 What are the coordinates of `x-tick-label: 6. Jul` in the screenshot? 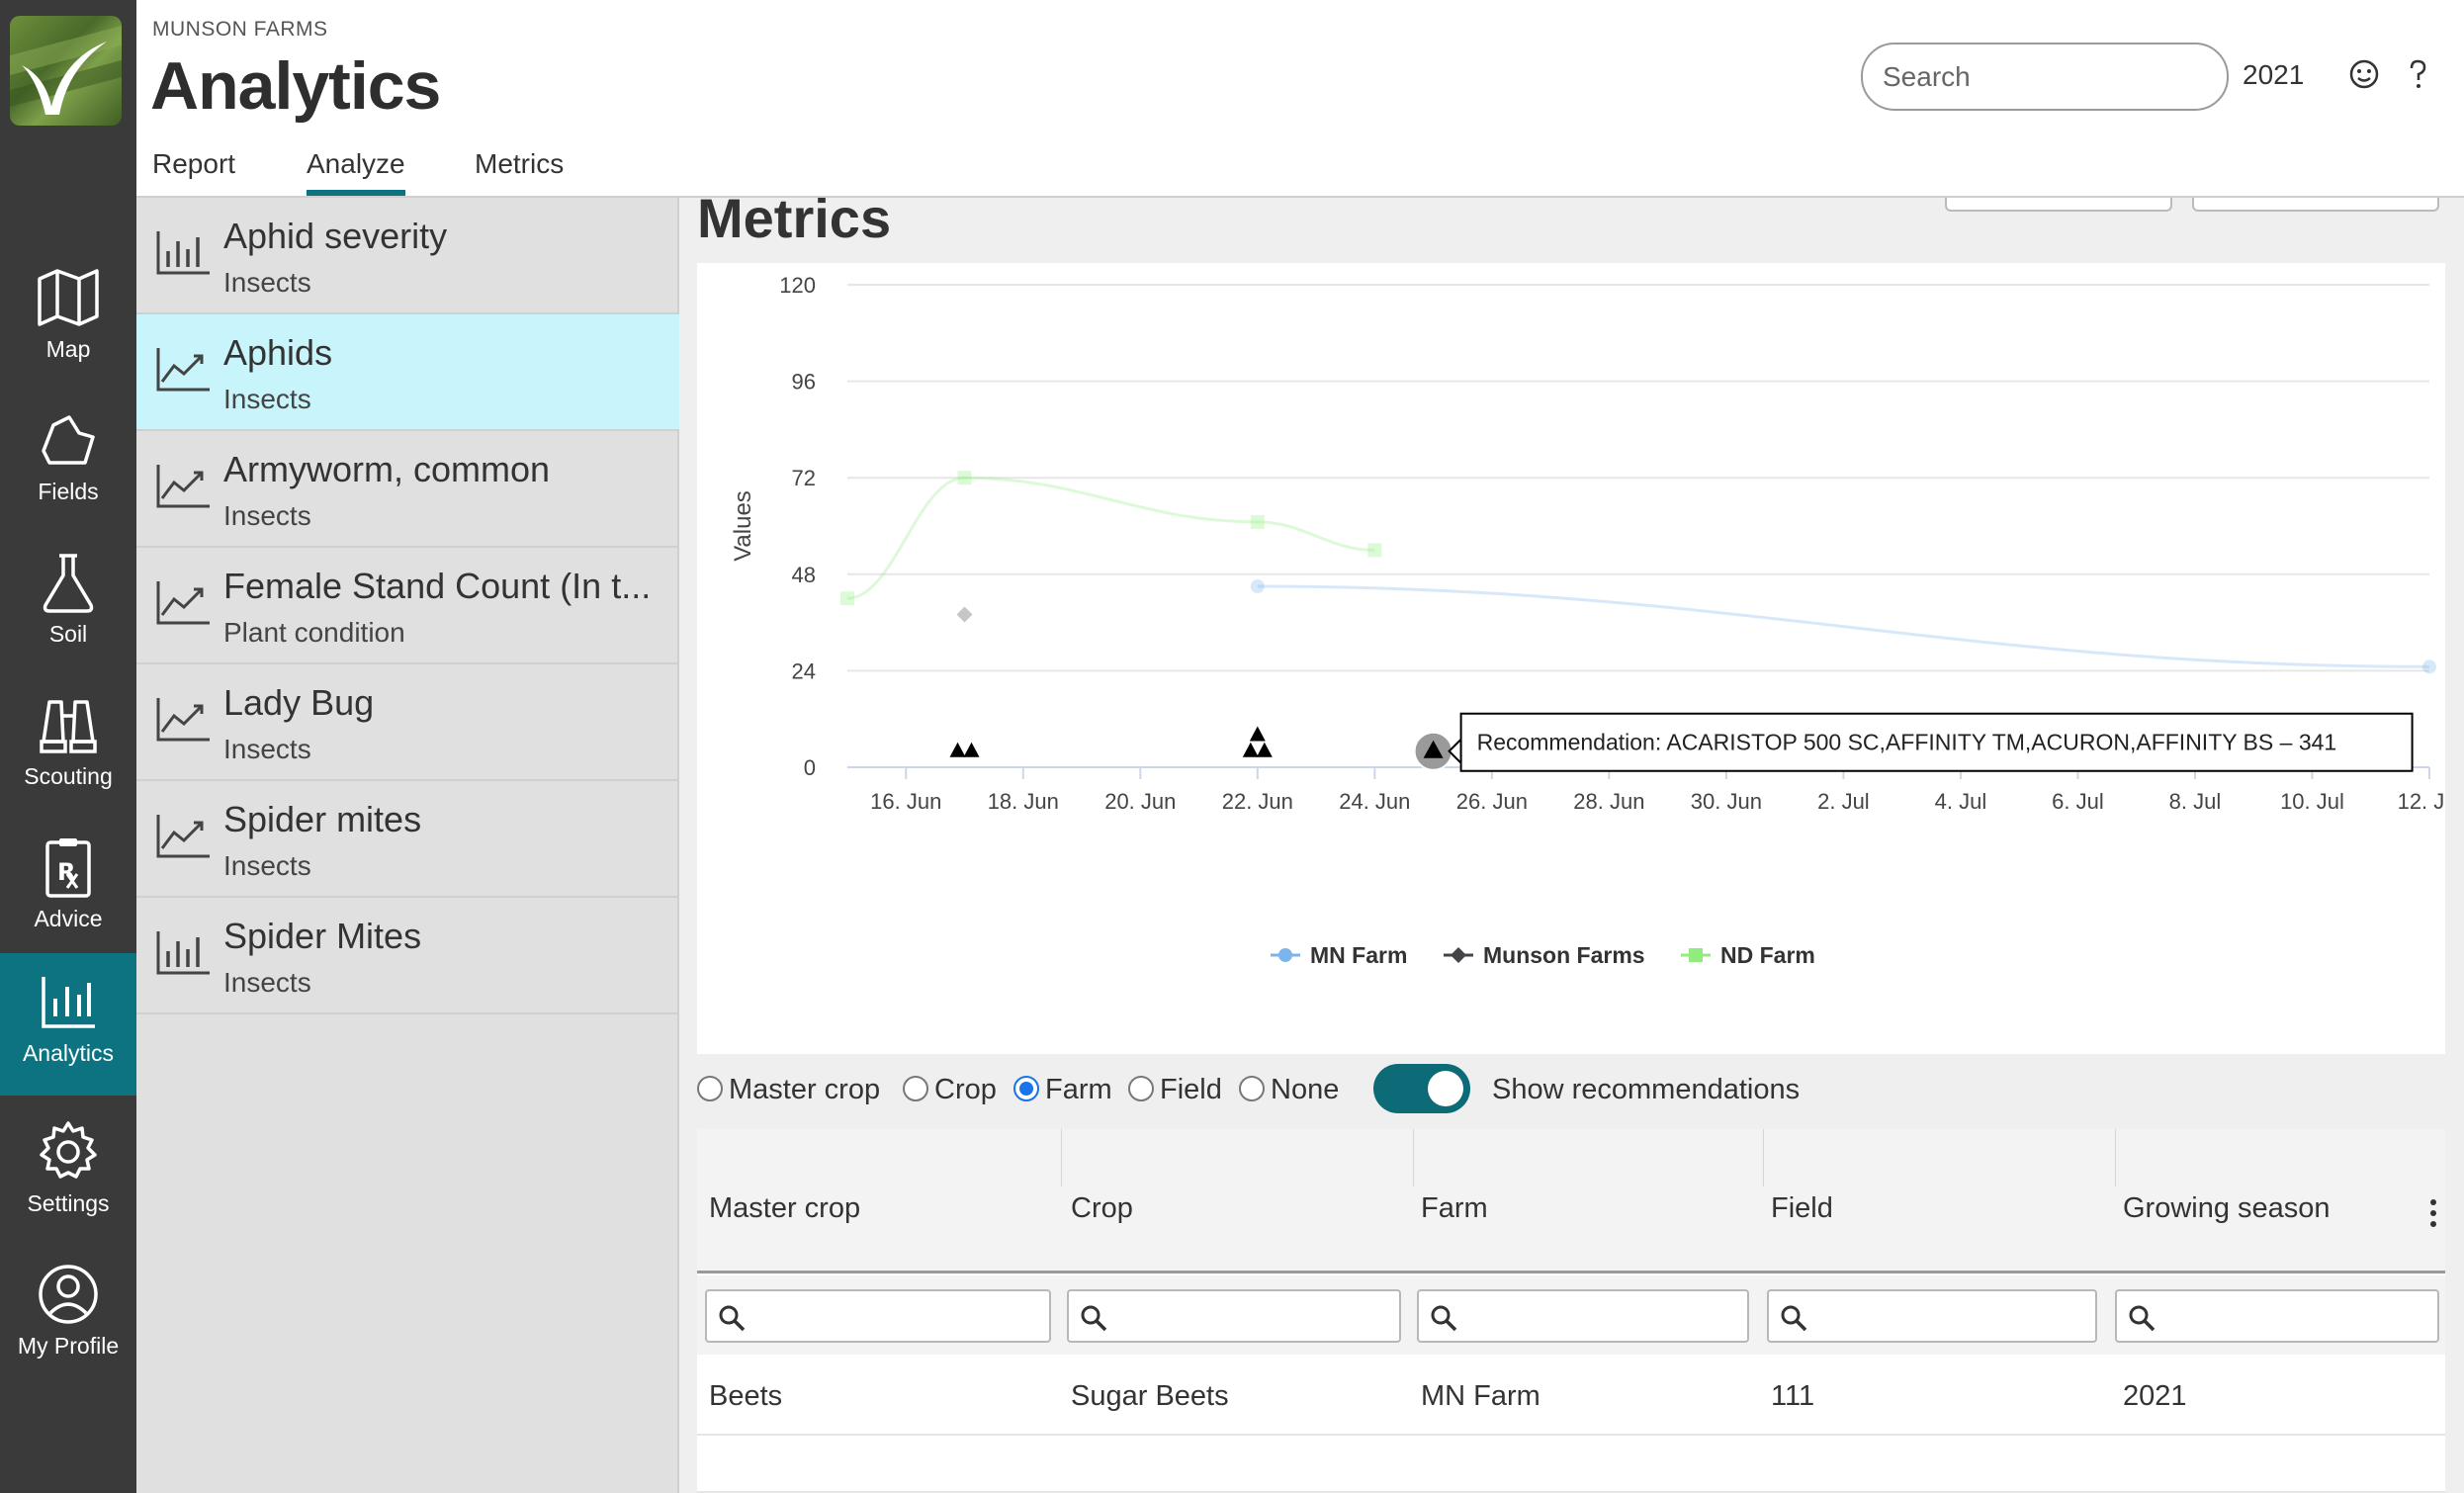 It's located at (2078, 802).